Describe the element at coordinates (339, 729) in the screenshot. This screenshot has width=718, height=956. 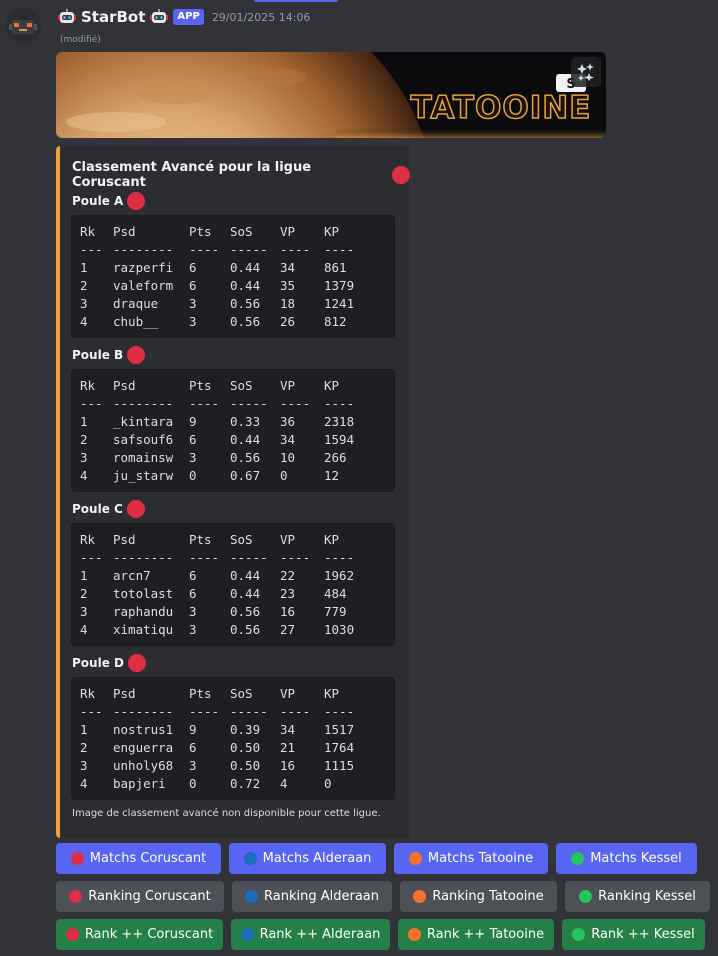
I see `table-cell: 1517` at that location.